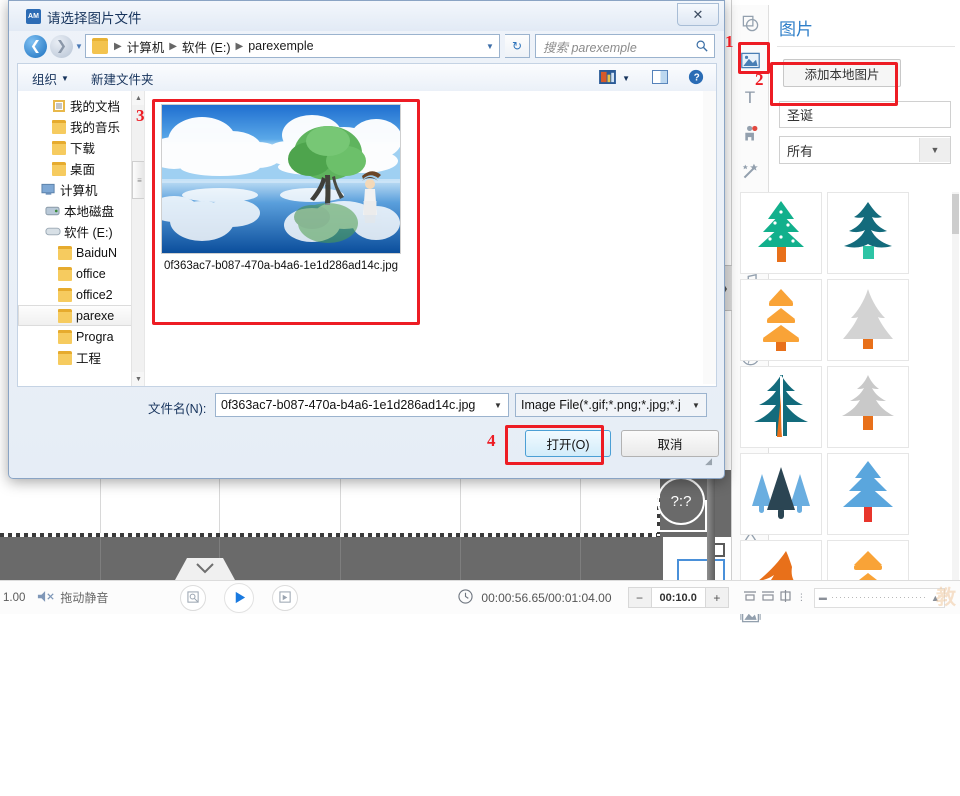  Describe the element at coordinates (35, 46) in the screenshot. I see `back-button: ❮` at that location.